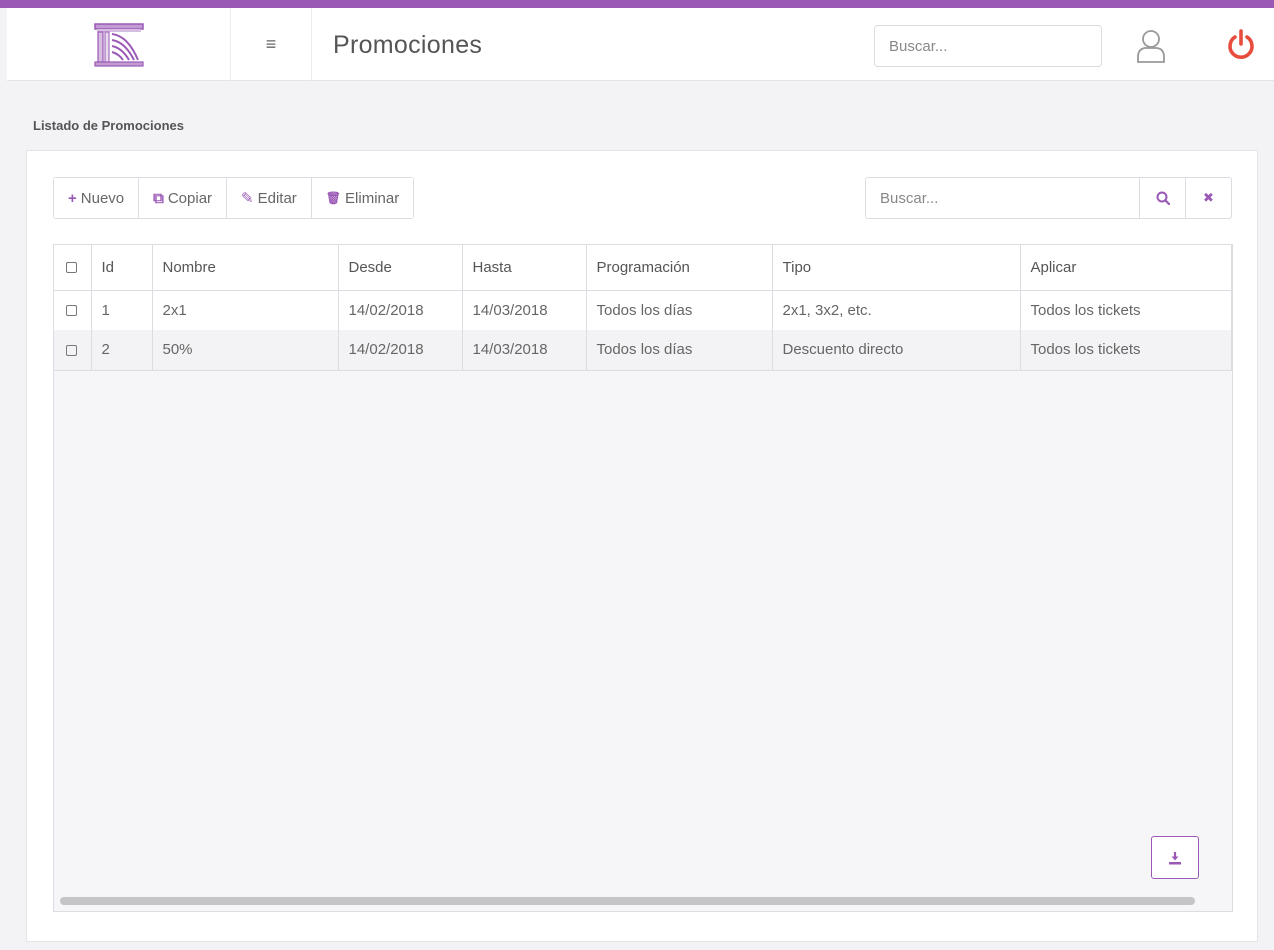 The width and height of the screenshot is (1274, 950). Describe the element at coordinates (247, 198) in the screenshot. I see `edit-icon: ✎` at that location.